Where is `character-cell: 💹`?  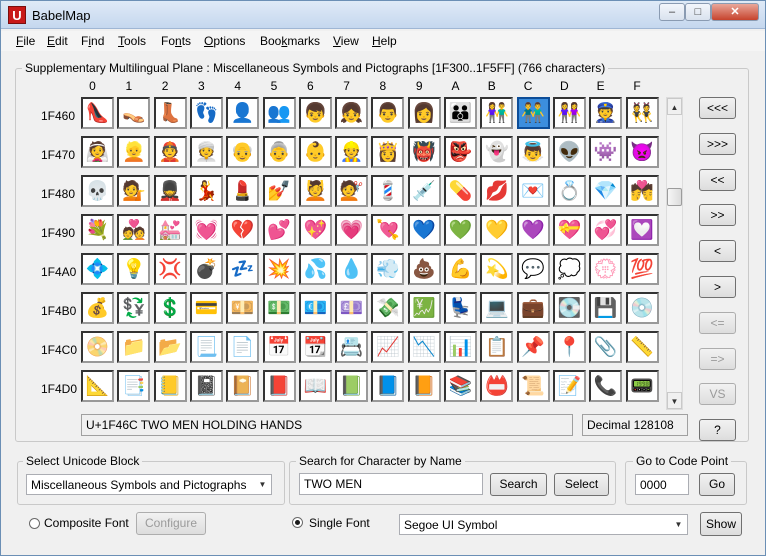
character-cell: 💹 is located at coordinates (424, 308).